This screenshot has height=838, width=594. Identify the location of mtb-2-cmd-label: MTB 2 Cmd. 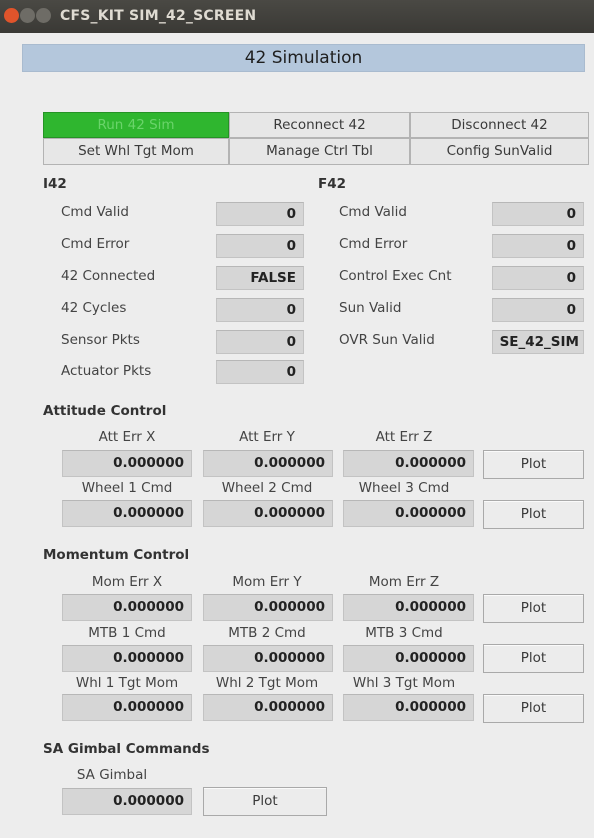
(267, 633).